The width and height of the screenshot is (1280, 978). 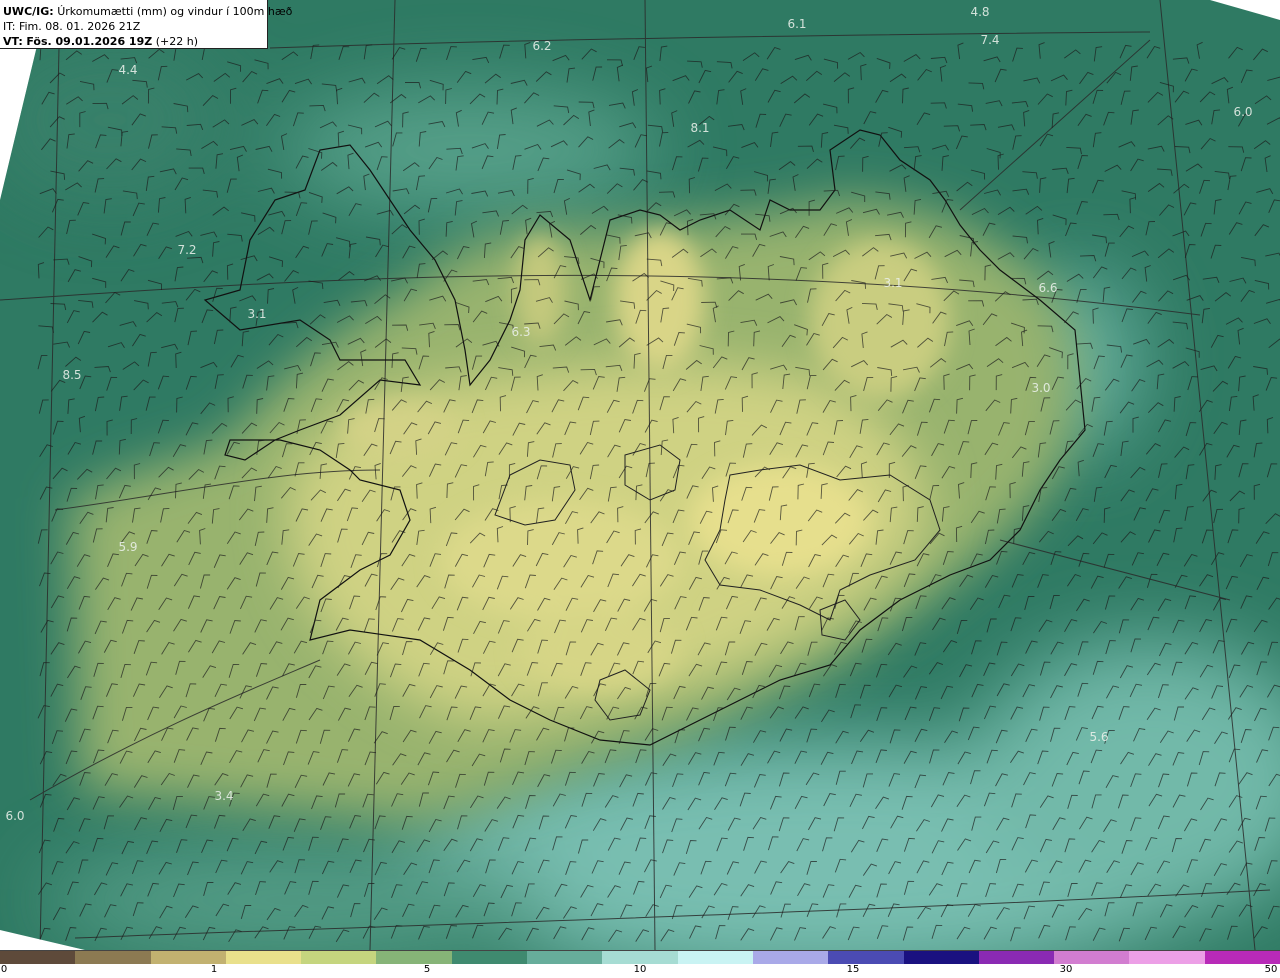 What do you see at coordinates (1066, 969) in the screenshot?
I see `colorbar-tick: 30` at bounding box center [1066, 969].